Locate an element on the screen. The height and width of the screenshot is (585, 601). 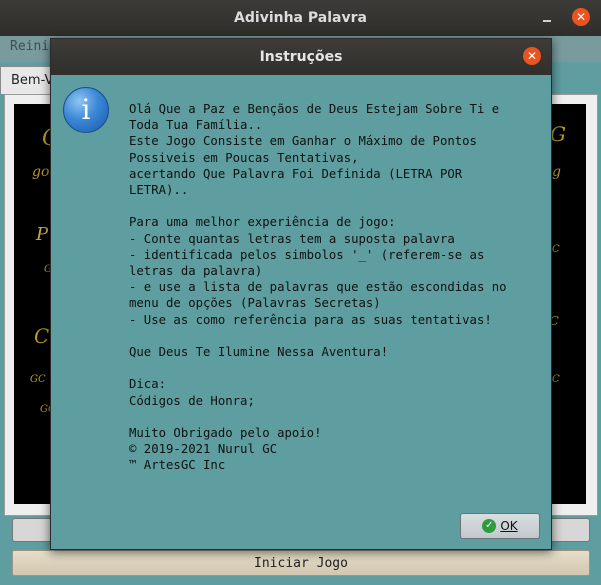
info-icon: i is located at coordinates (86, 110).